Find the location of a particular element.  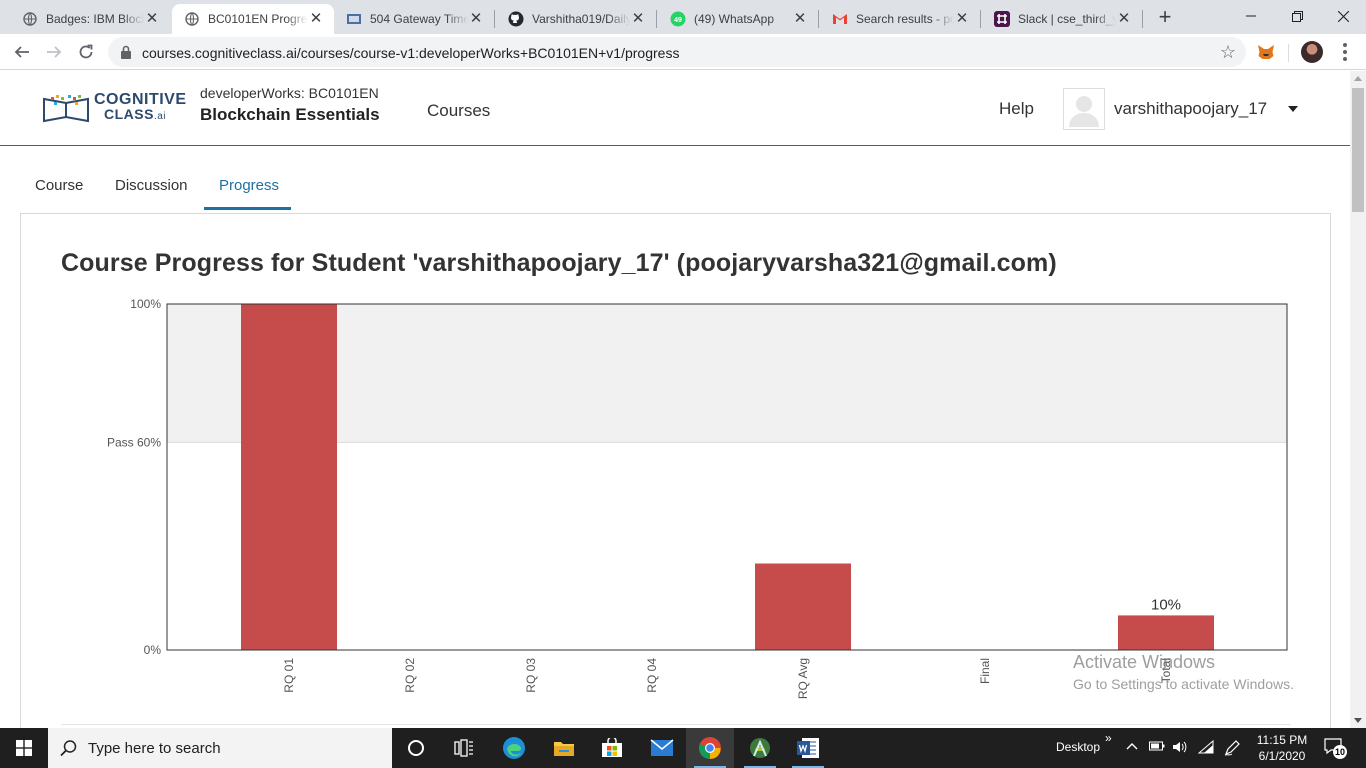

browser-tab-title: Varshitha019/Daily is located at coordinates (581, 19).